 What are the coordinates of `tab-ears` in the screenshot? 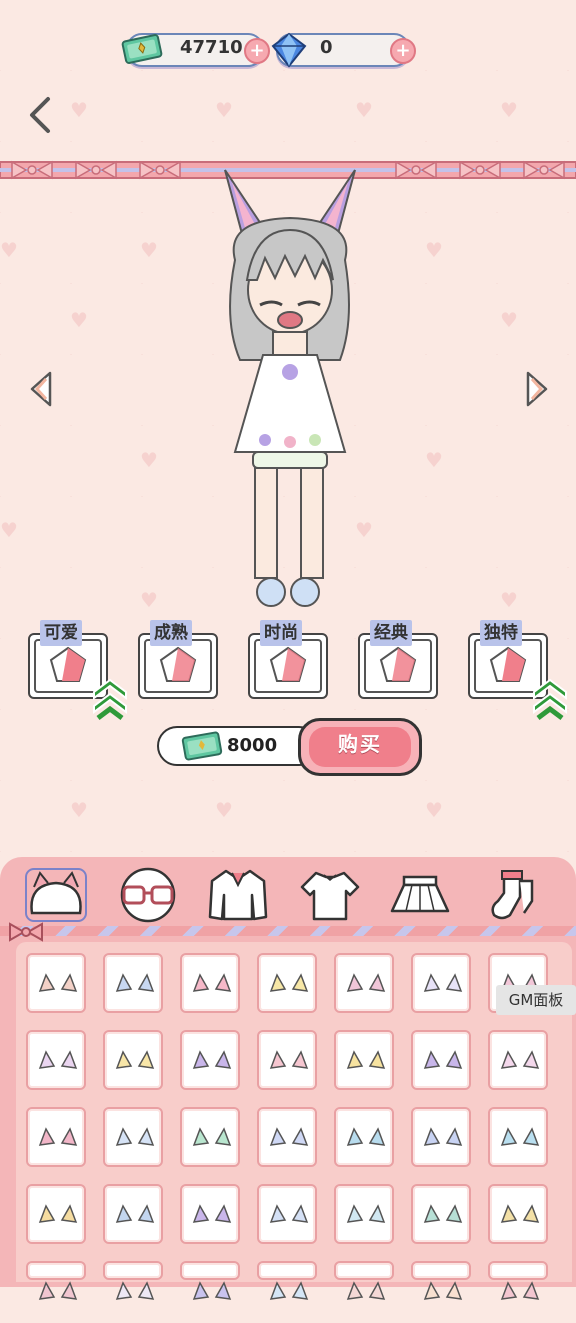 It's located at (56, 895).